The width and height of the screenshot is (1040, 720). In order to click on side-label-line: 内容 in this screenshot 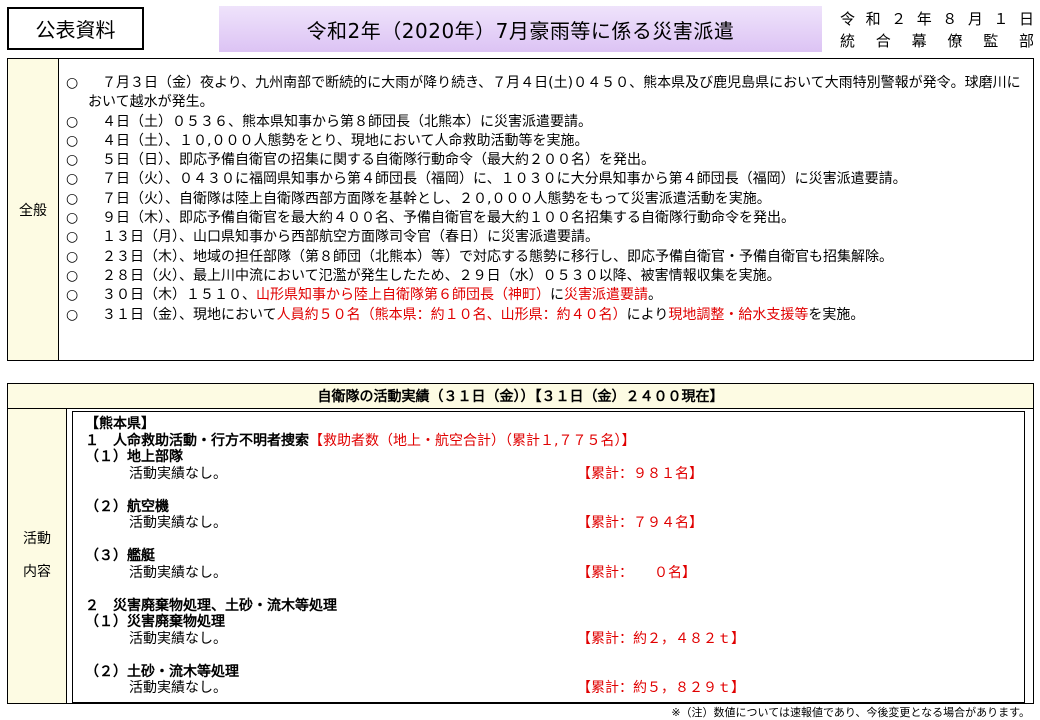, I will do `click(37, 572)`.